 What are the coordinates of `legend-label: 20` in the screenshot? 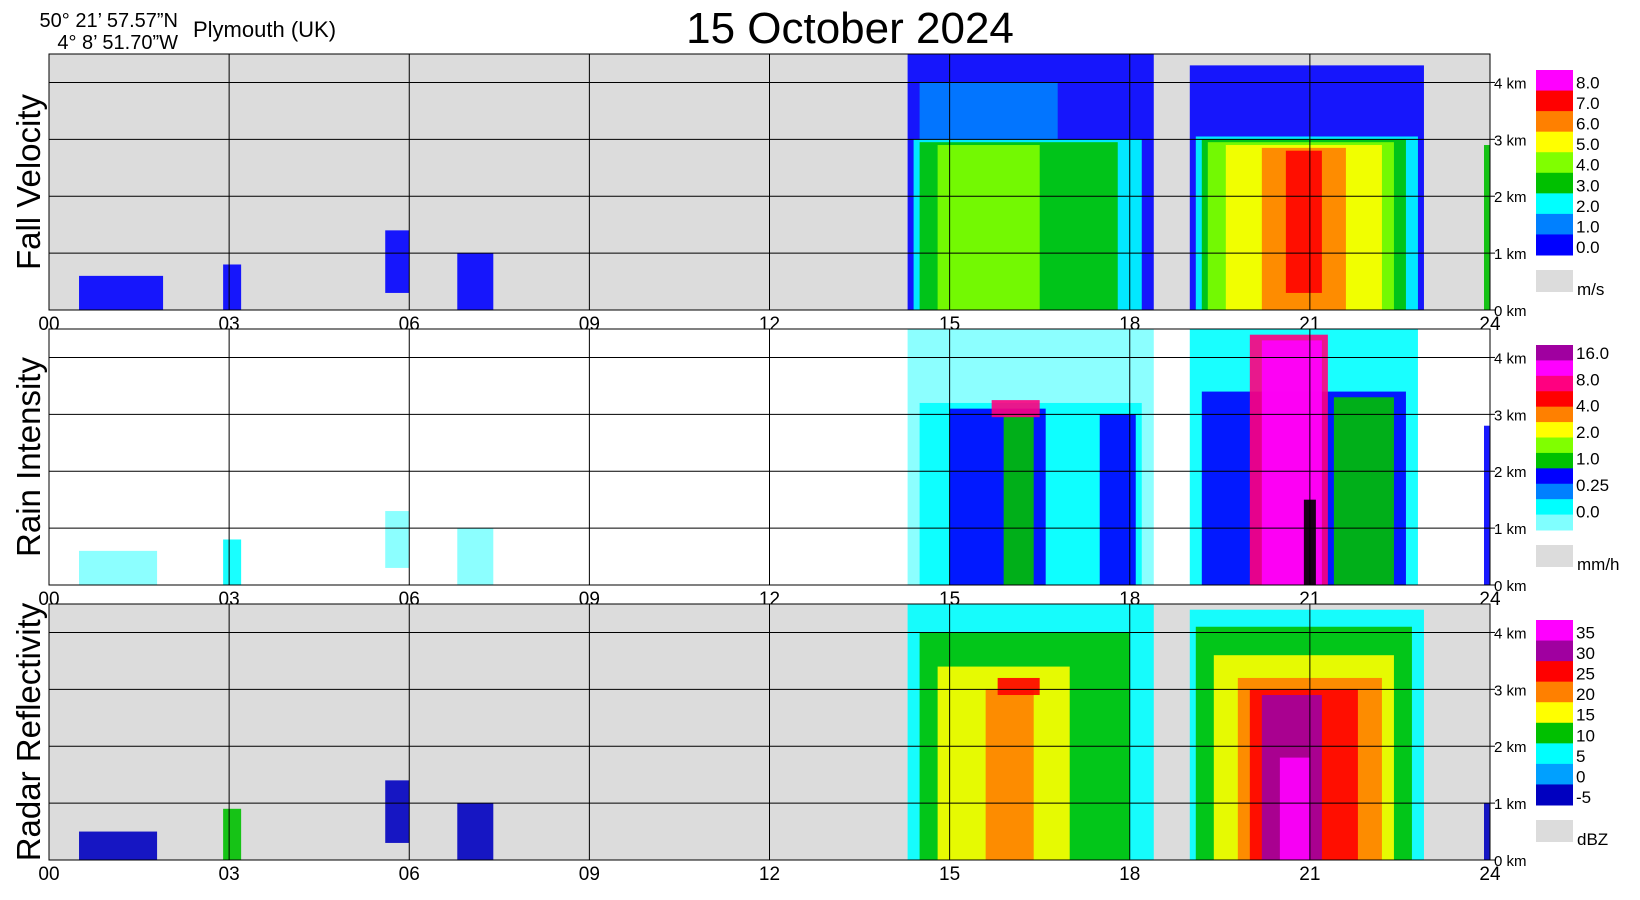 It's located at (1585, 694).